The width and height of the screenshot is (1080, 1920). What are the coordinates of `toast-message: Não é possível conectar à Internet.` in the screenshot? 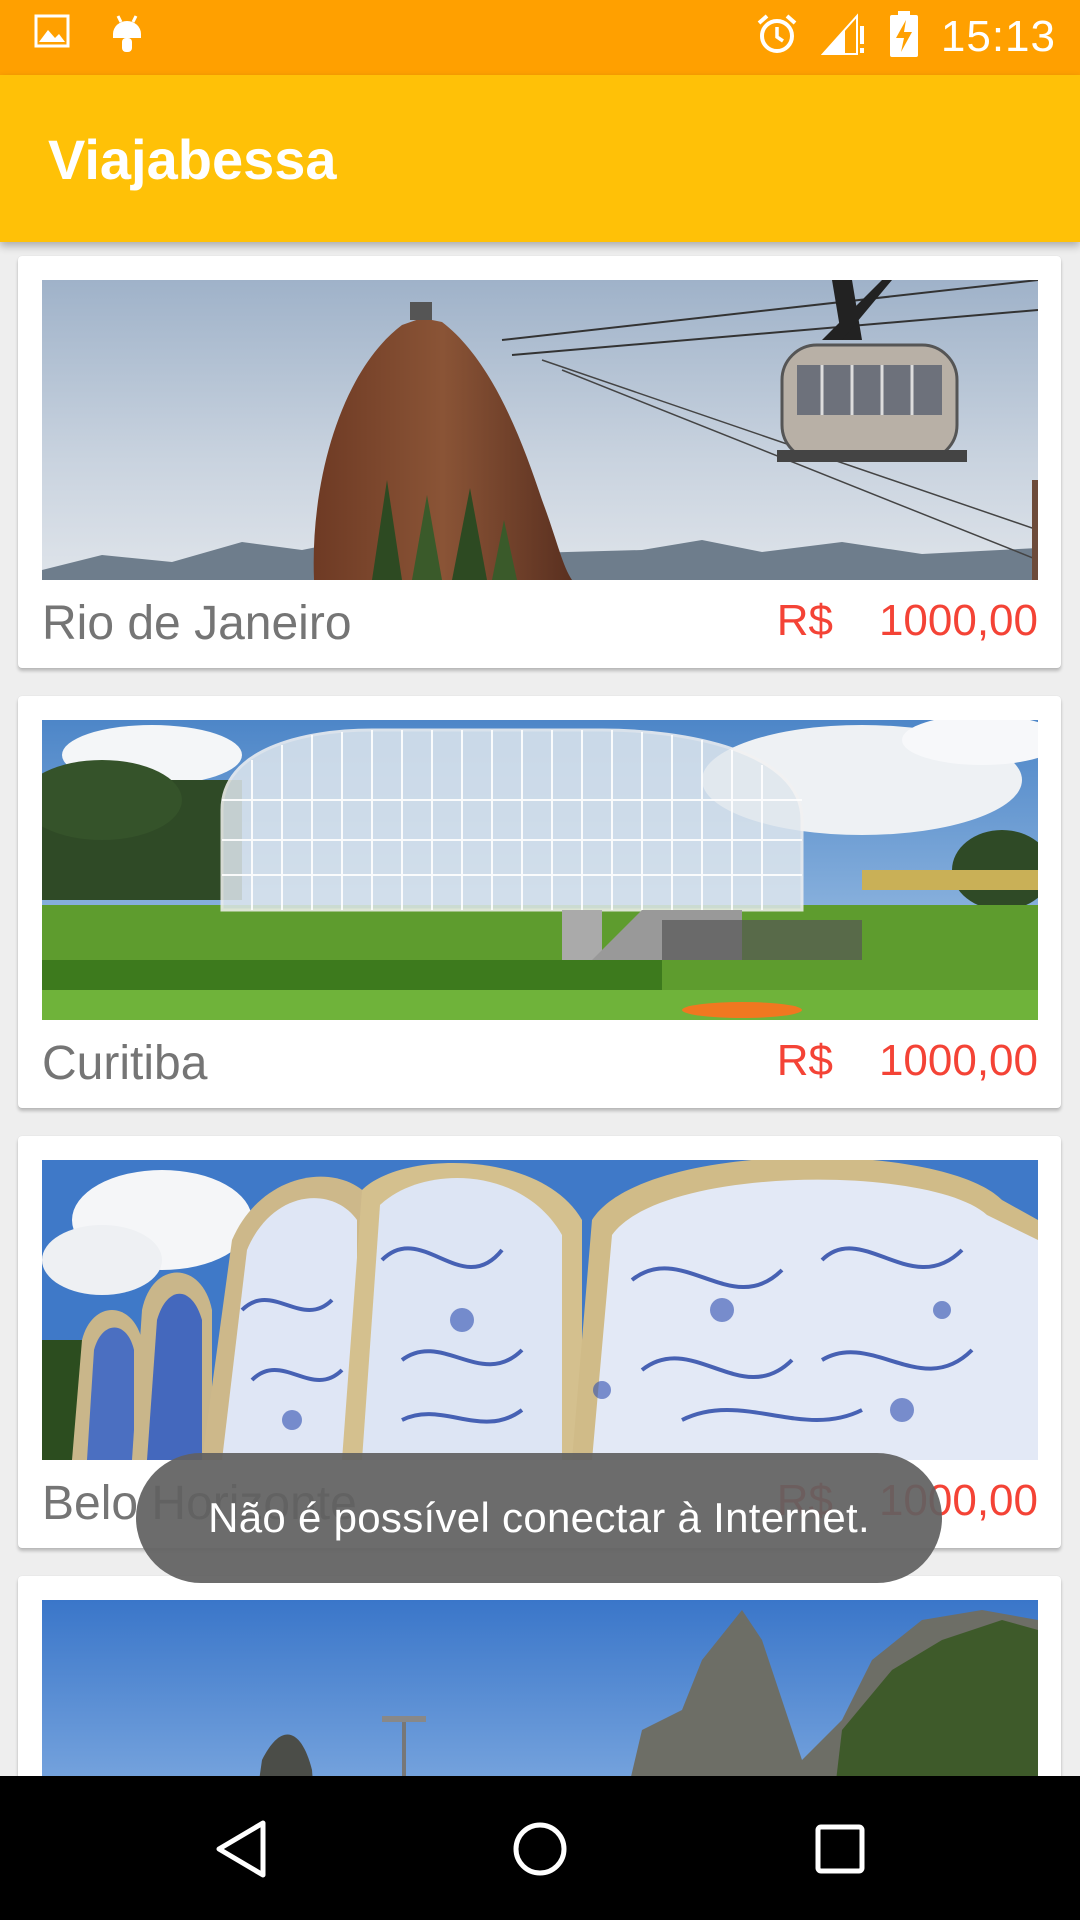 It's located at (539, 1518).